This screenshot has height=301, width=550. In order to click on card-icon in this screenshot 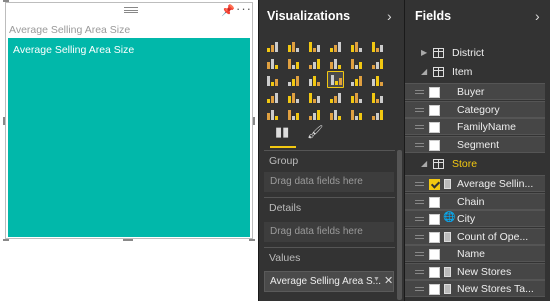, I will do `click(335, 79)`.